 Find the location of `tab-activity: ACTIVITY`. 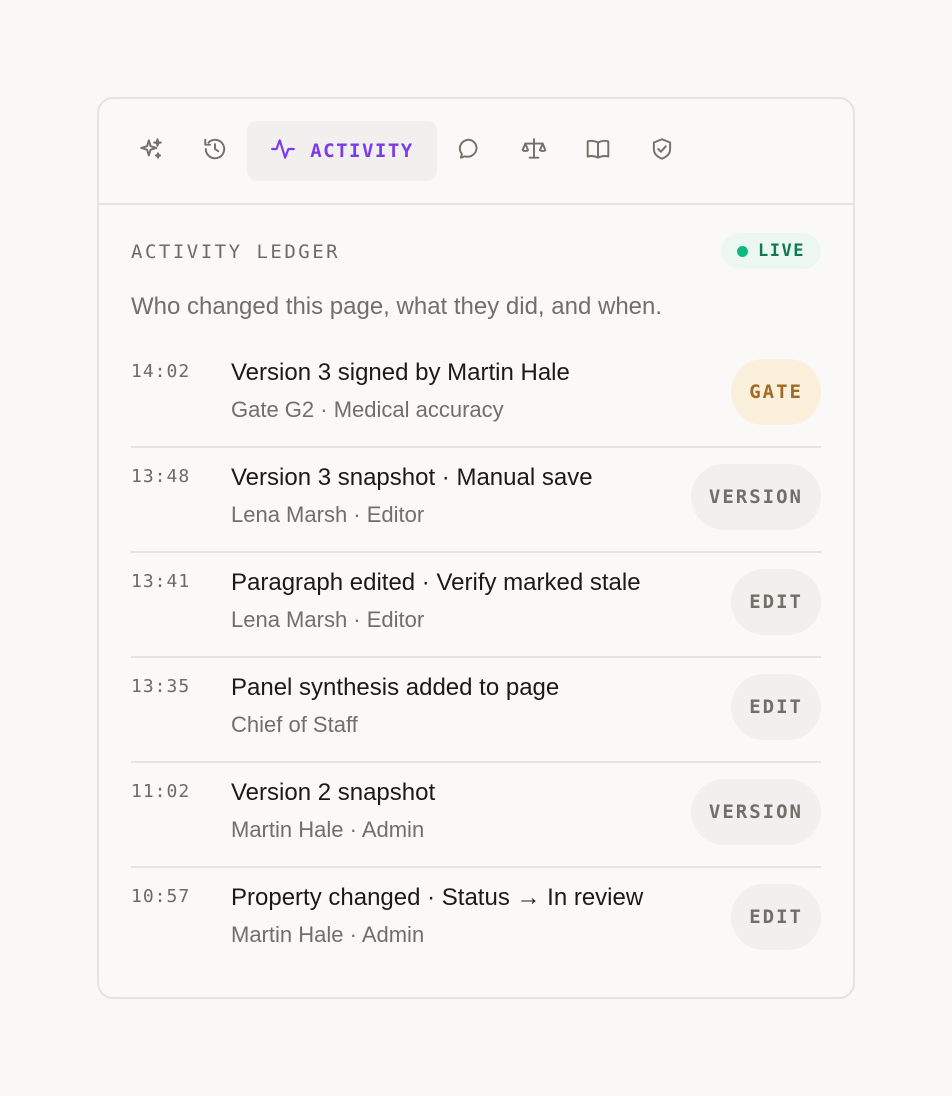

tab-activity: ACTIVITY is located at coordinates (342, 151).